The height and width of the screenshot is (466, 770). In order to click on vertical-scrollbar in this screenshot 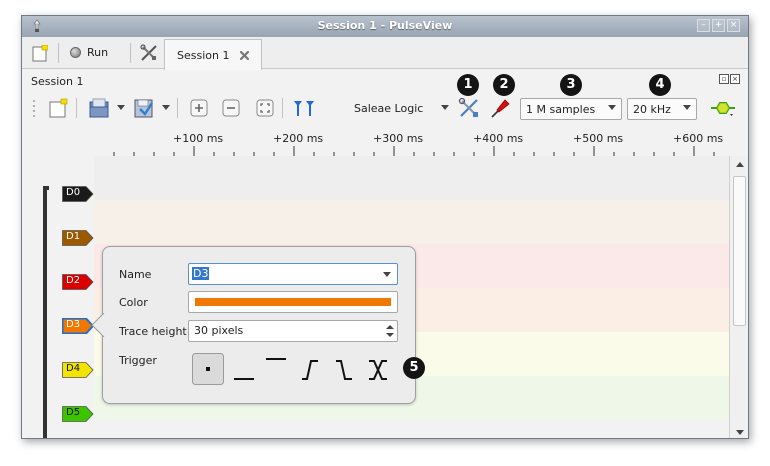, I will do `click(738, 297)`.